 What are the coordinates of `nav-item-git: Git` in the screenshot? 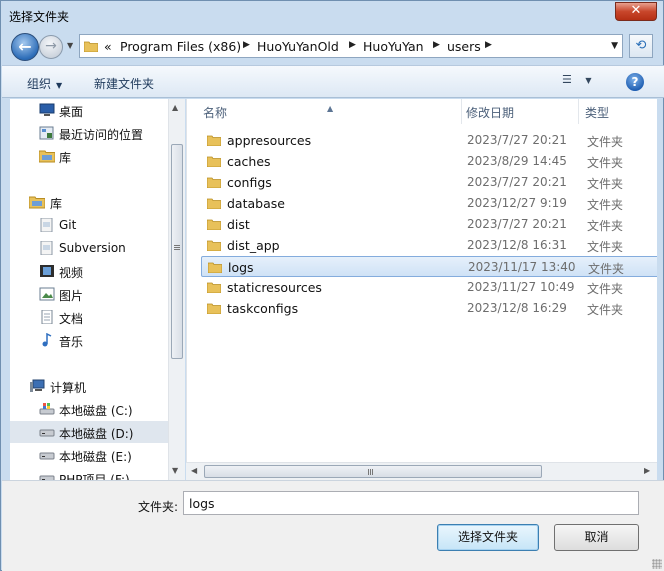 It's located at (89, 225).